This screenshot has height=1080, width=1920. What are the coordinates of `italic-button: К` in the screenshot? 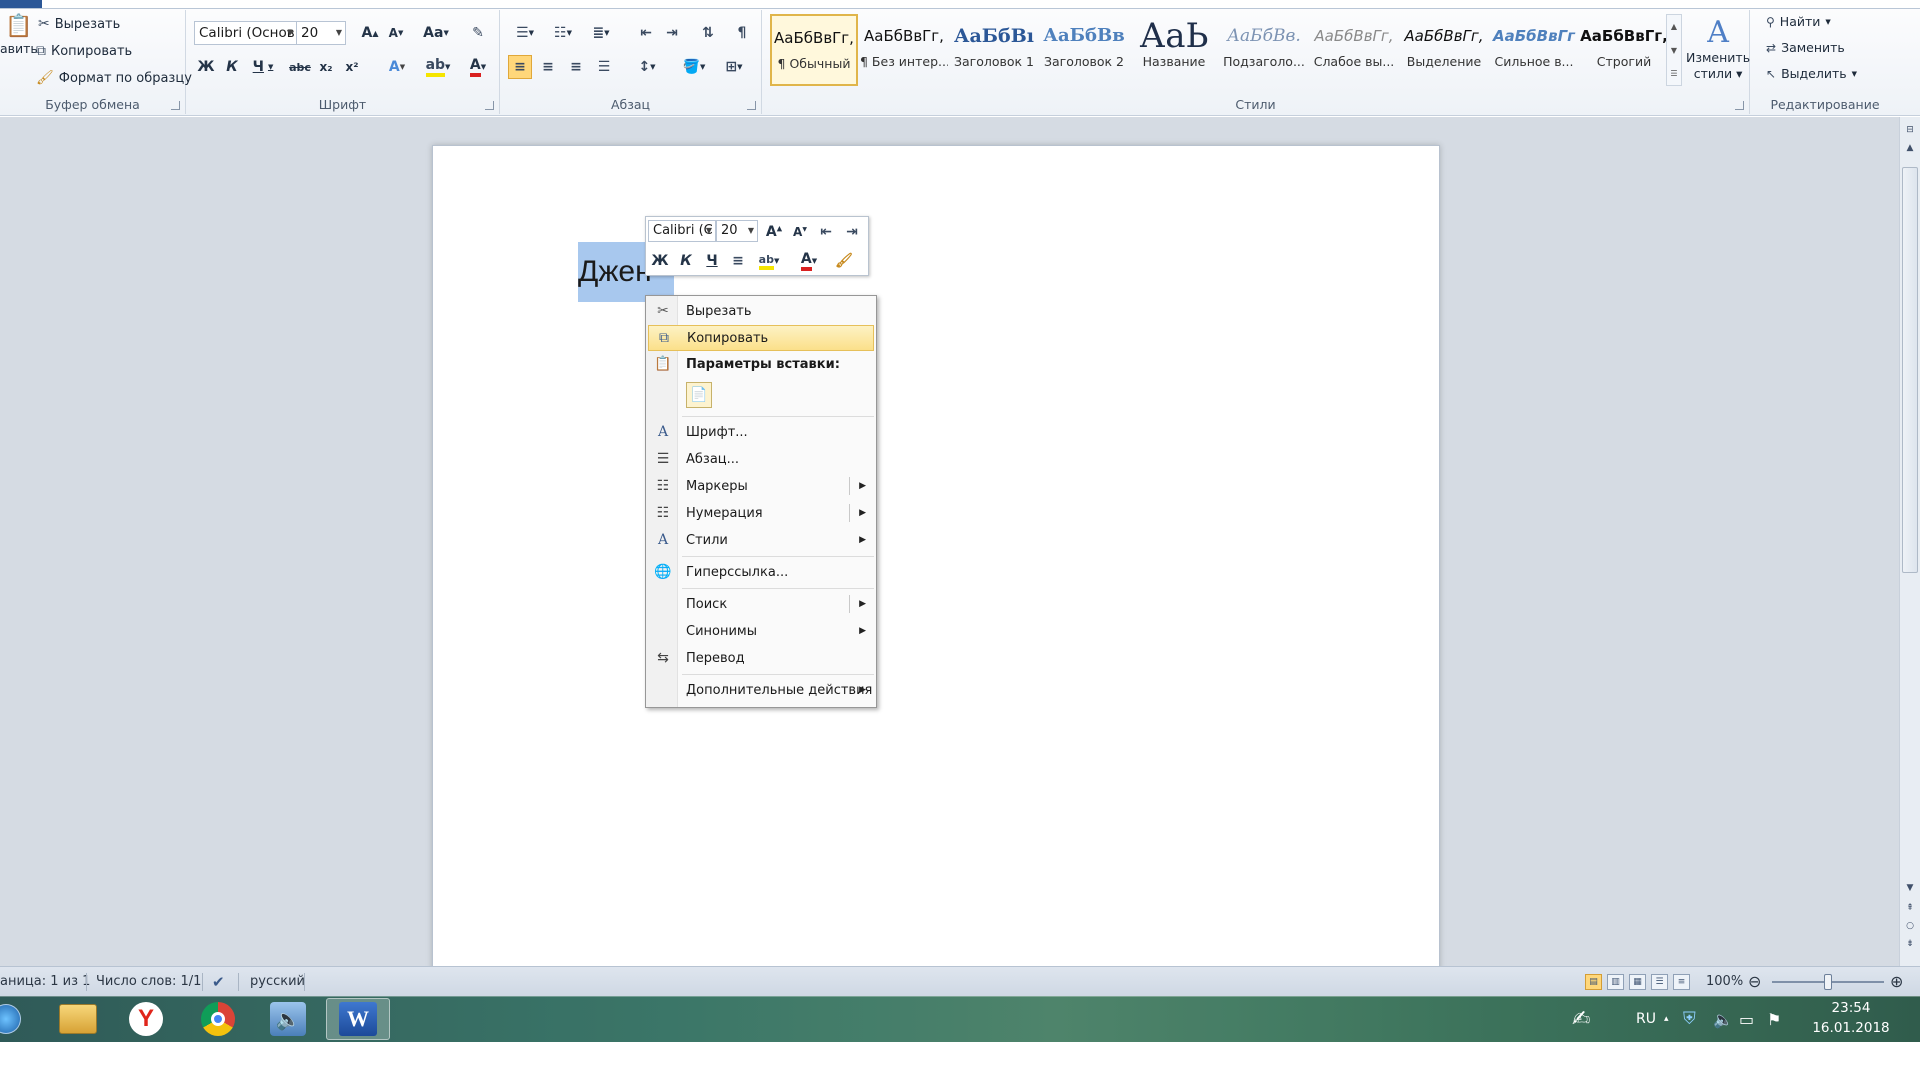 It's located at (232, 67).